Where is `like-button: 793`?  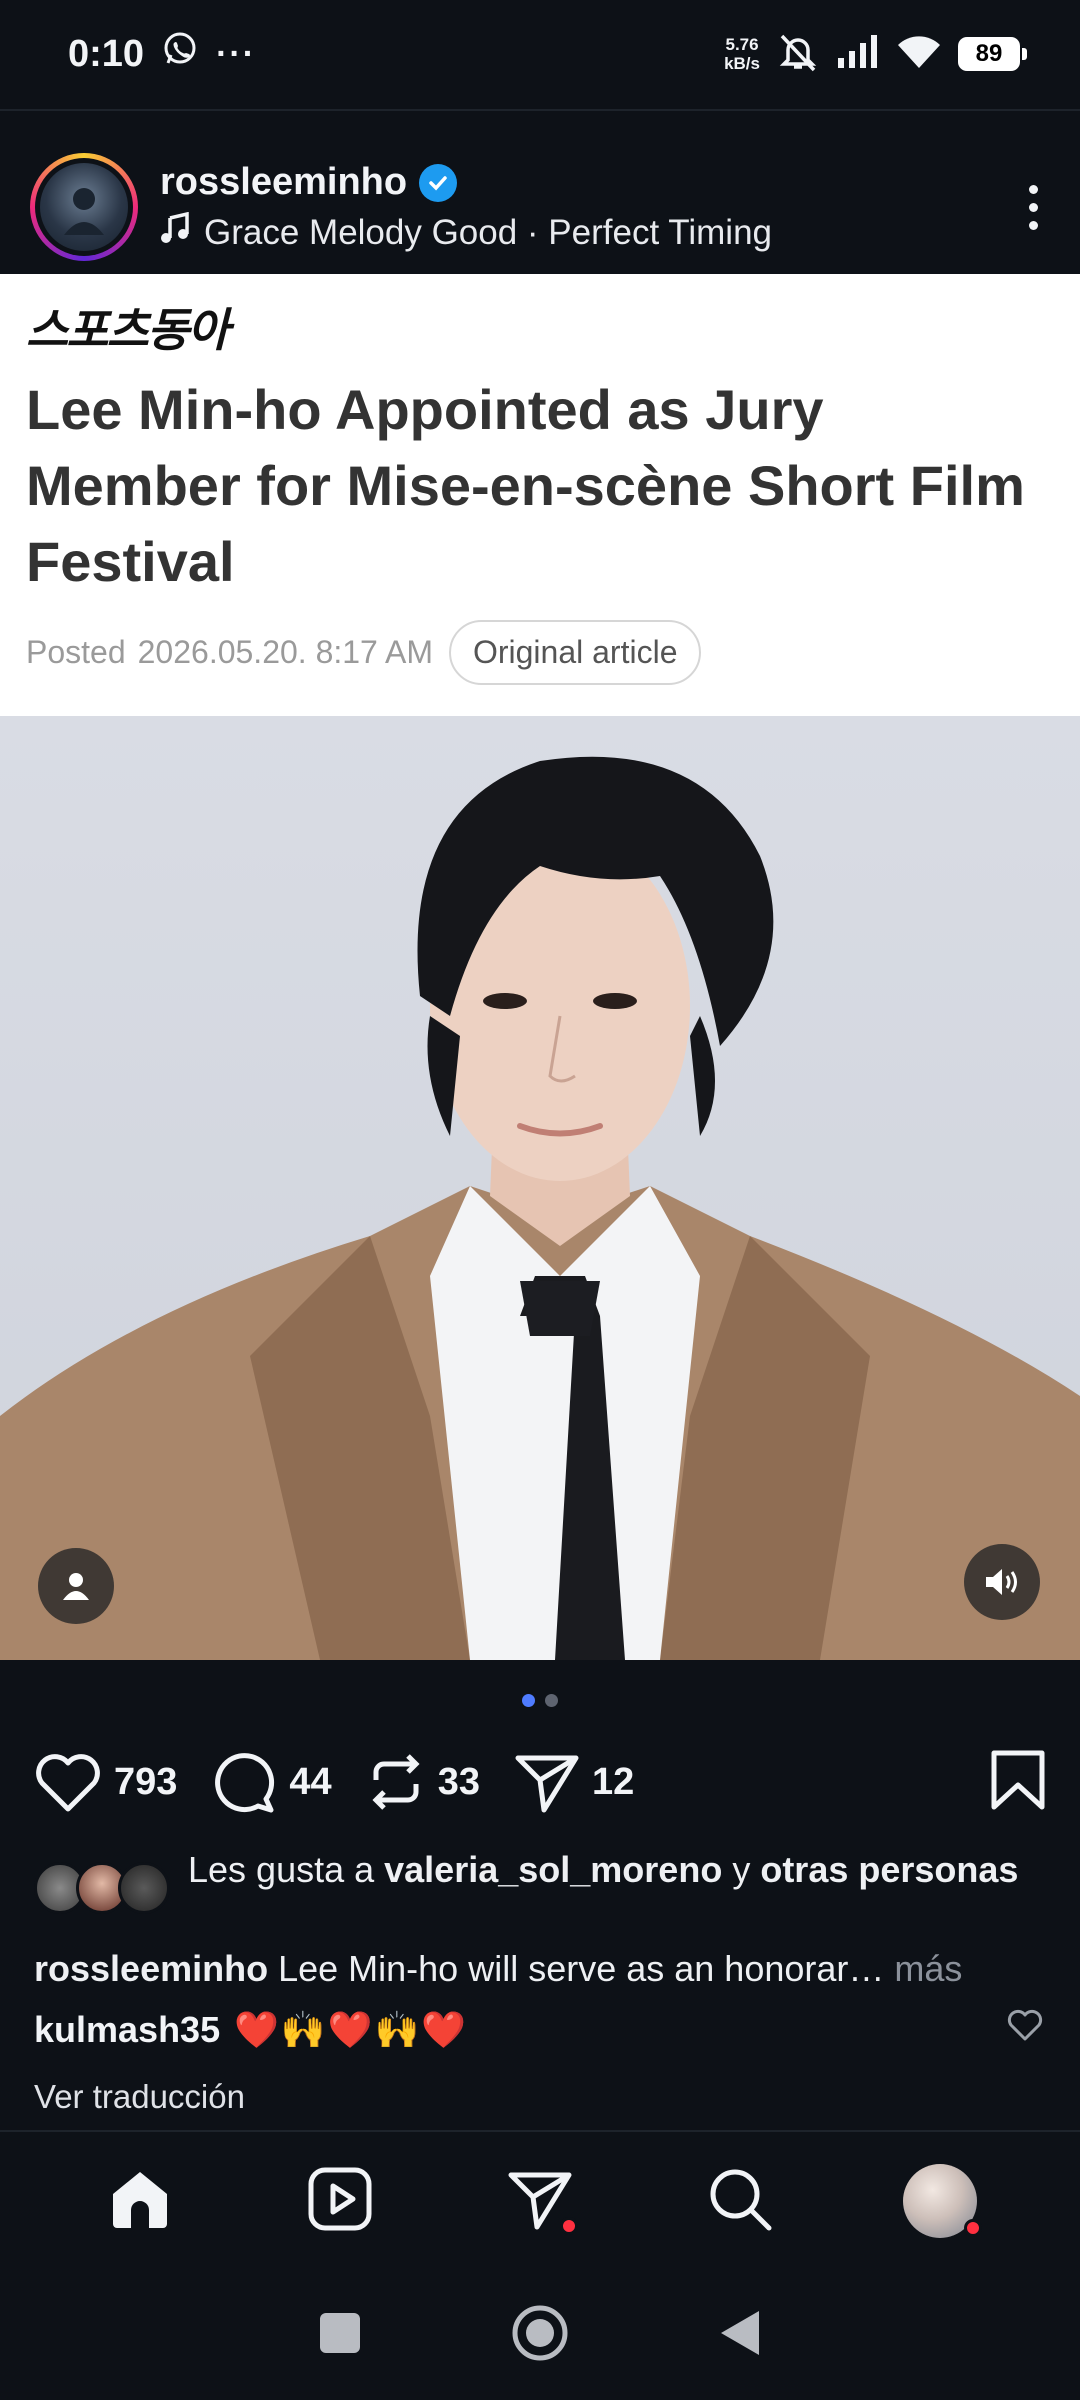
like-button: 793 is located at coordinates (105, 1782).